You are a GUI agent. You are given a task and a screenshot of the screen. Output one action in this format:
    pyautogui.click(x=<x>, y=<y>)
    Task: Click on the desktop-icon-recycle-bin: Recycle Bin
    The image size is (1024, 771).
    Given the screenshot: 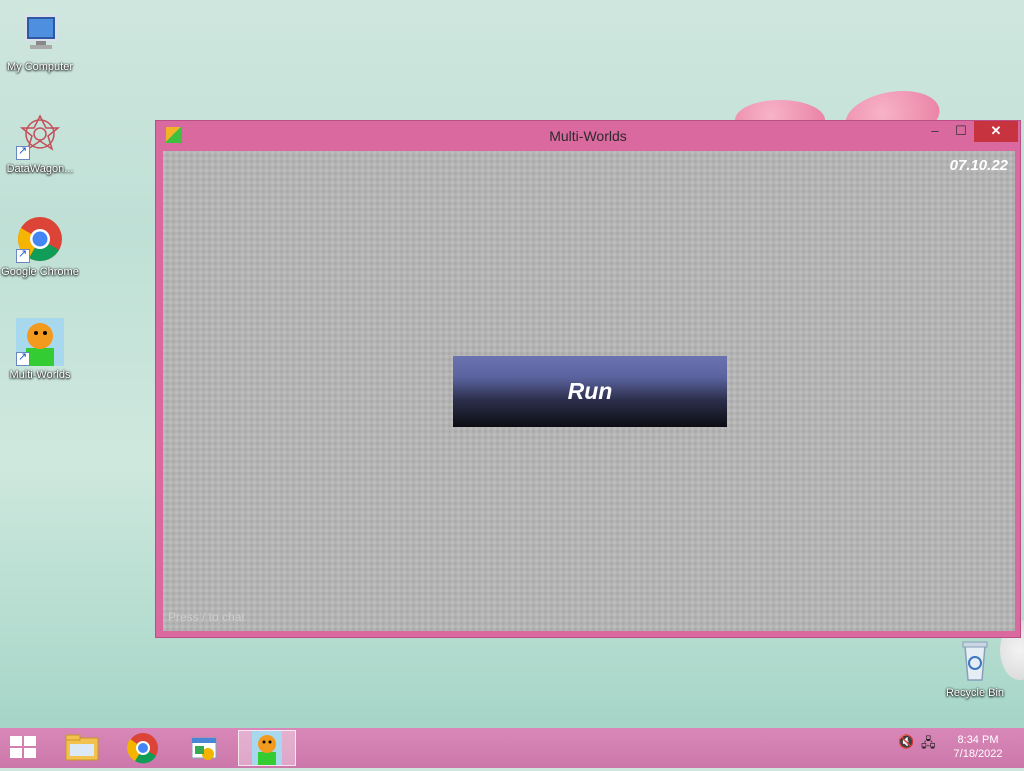 What is the action you would take?
    pyautogui.click(x=975, y=668)
    